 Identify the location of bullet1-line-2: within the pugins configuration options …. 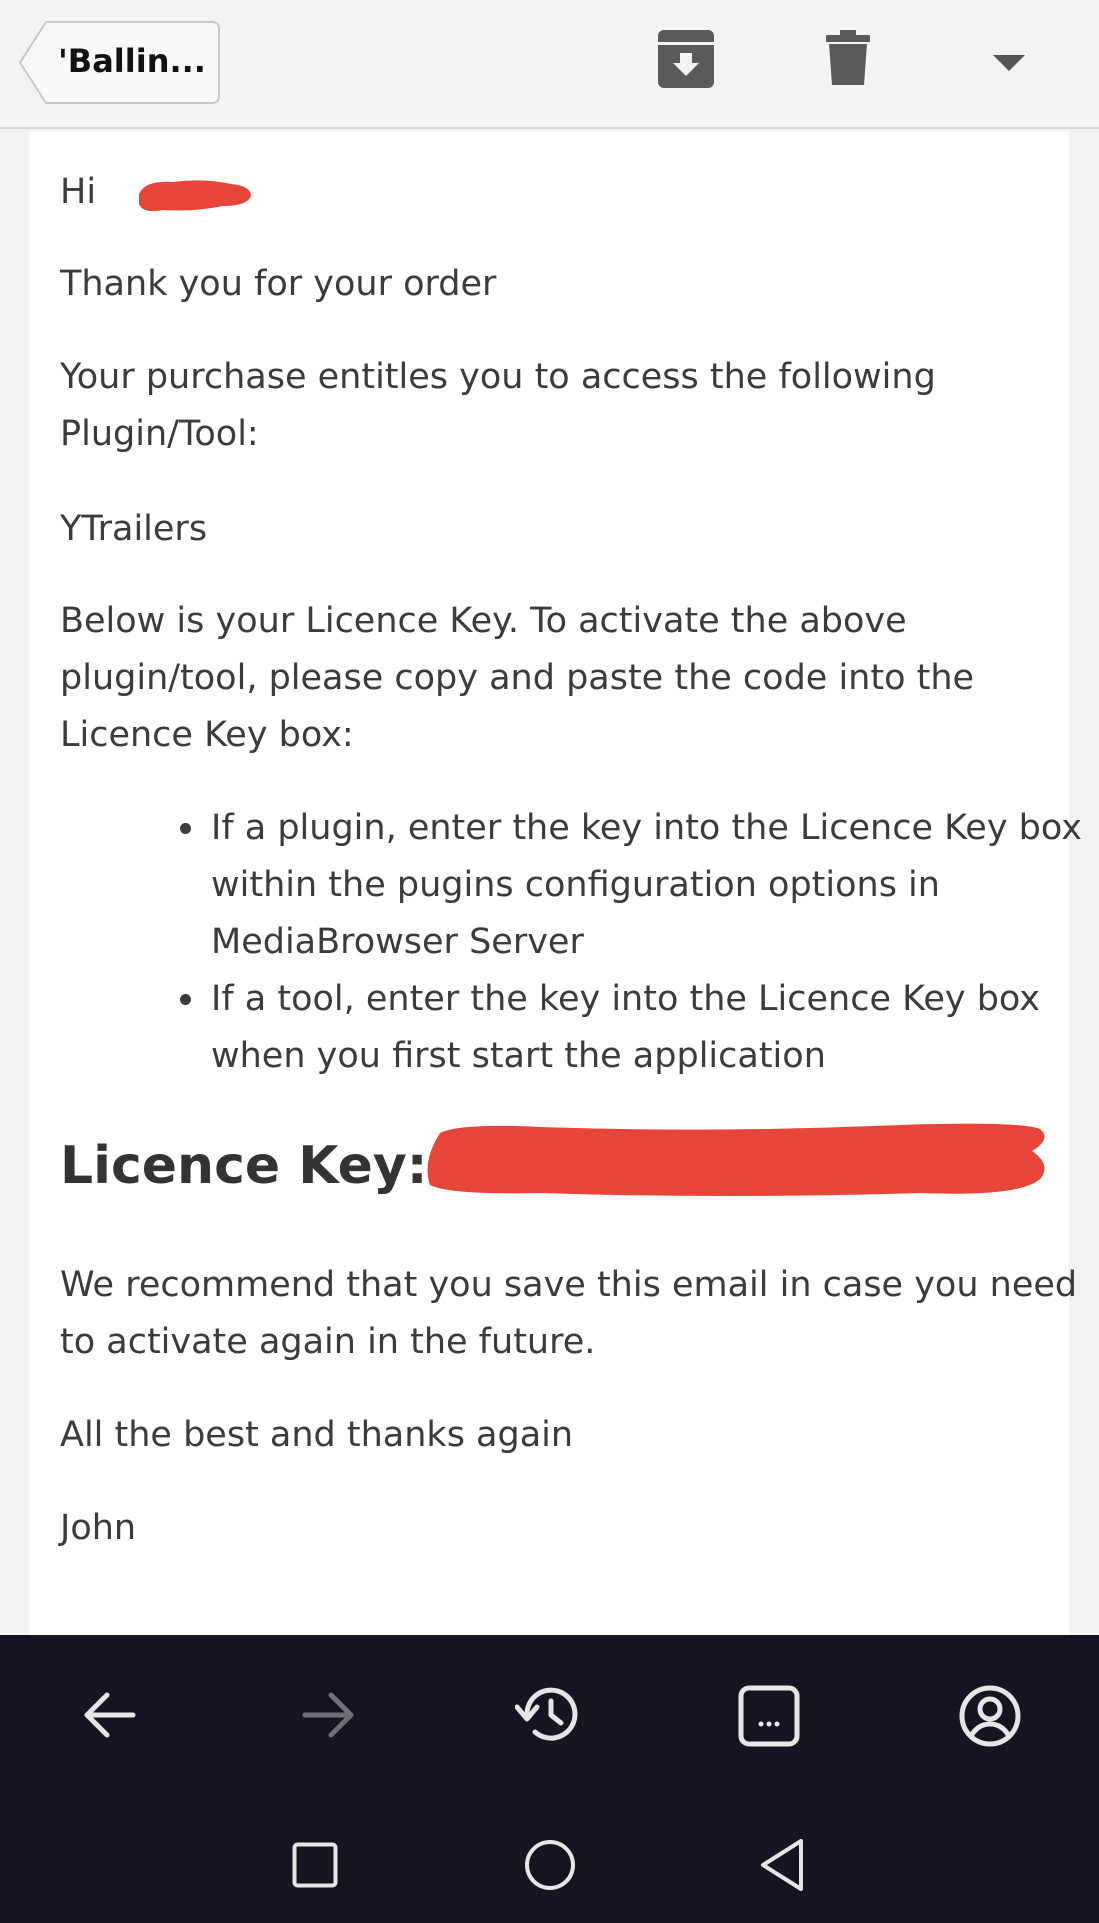
(575, 885).